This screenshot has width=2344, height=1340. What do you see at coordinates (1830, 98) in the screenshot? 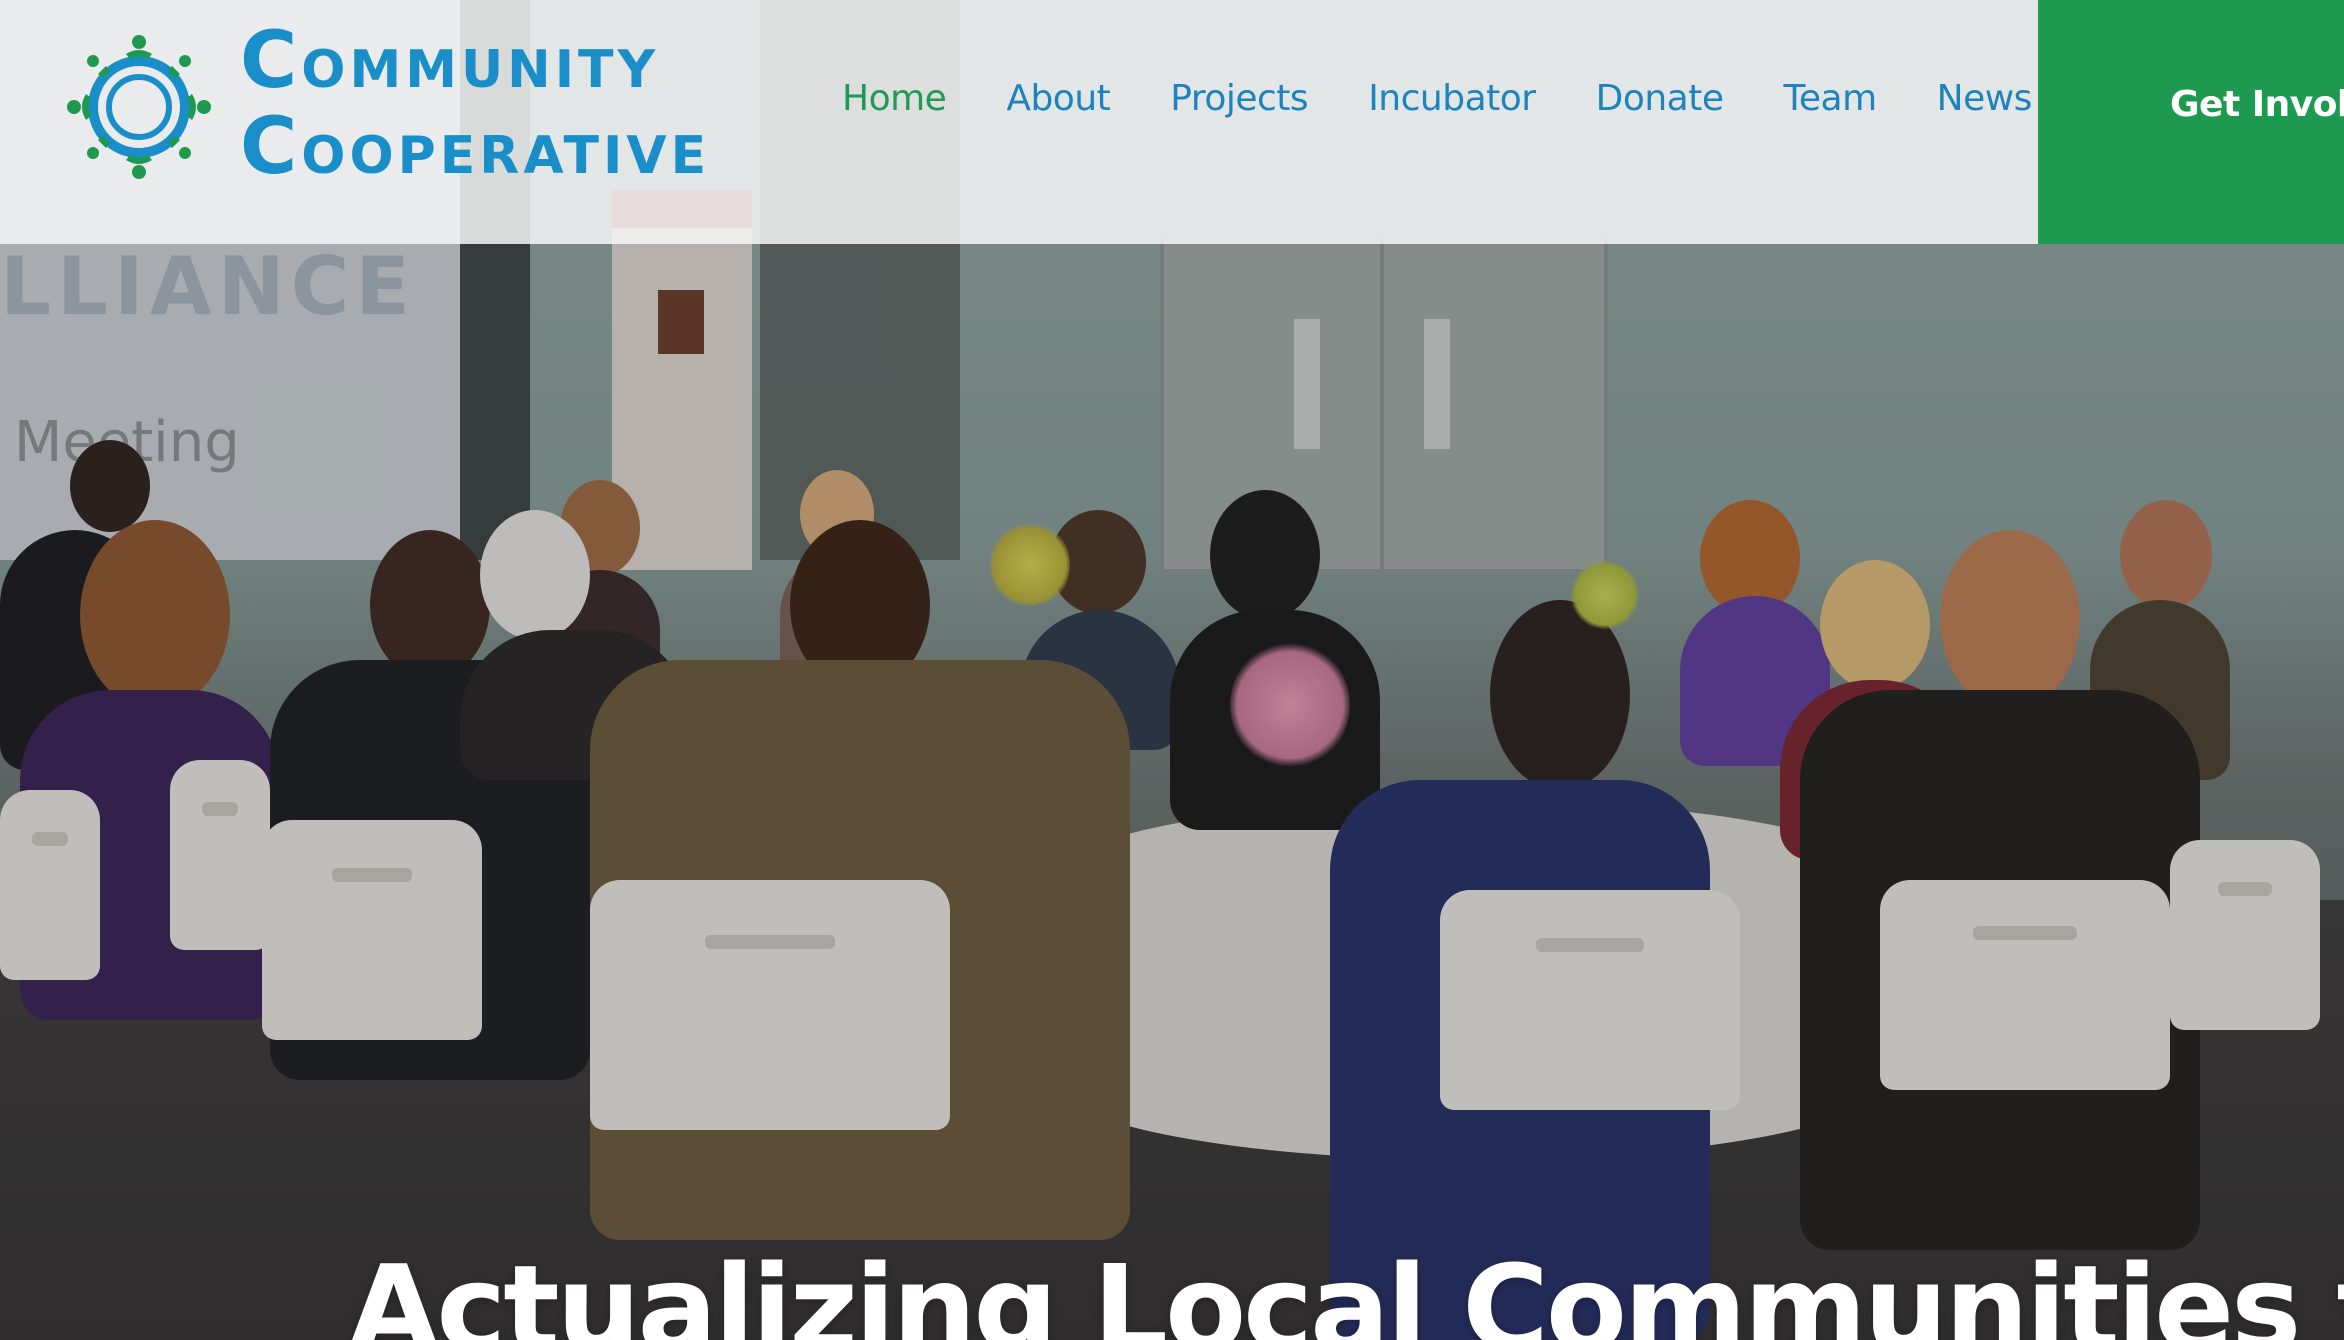
I see `nav-team: Team` at bounding box center [1830, 98].